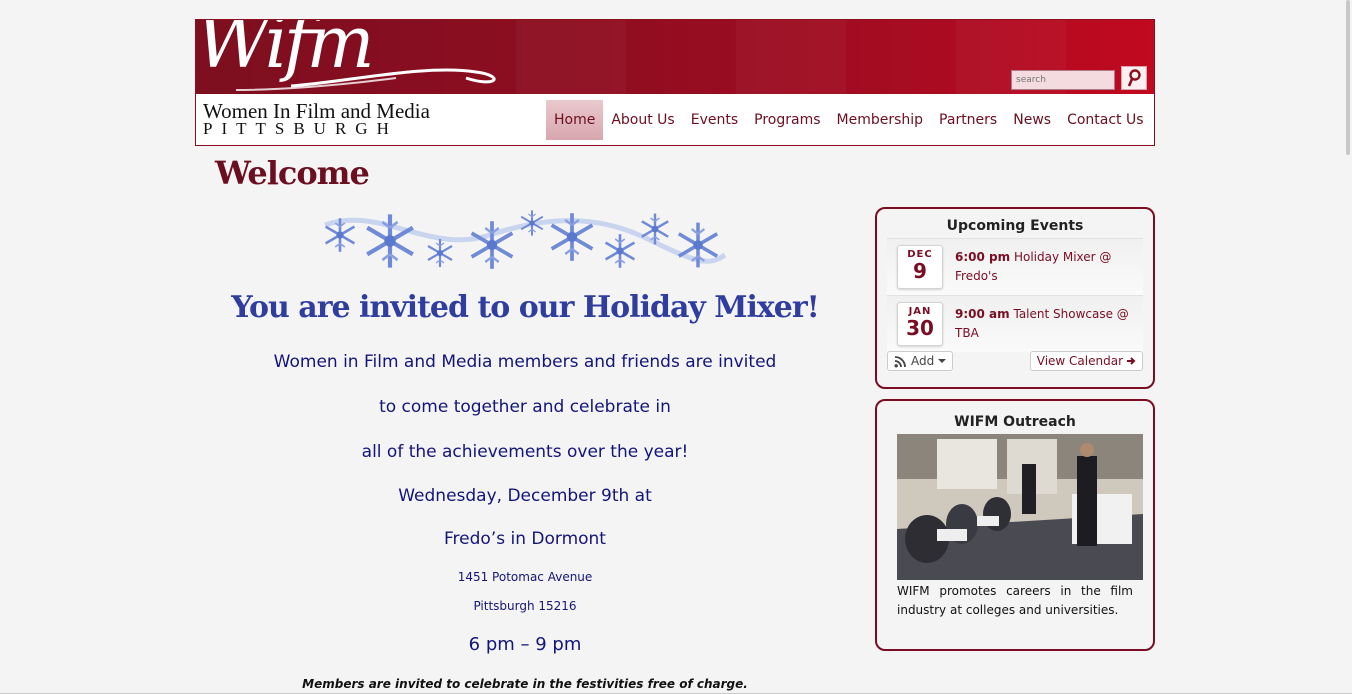 Image resolution: width=1352 pixels, height=694 pixels. I want to click on snowflake-banner-icon, so click(525, 240).